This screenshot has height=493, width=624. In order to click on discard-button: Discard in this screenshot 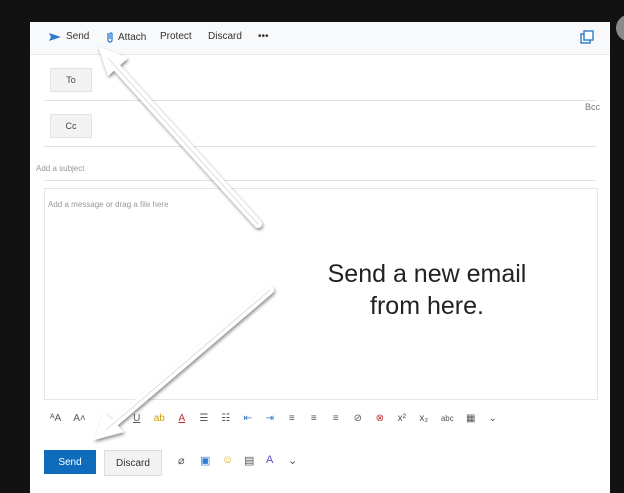, I will do `click(133, 463)`.